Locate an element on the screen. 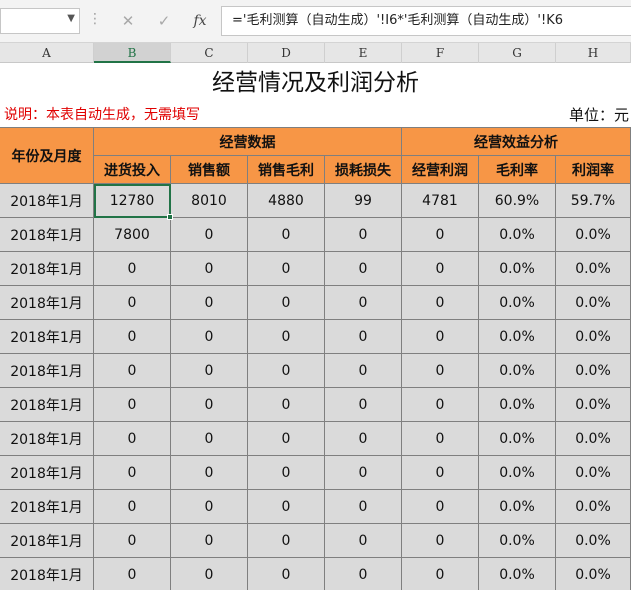 The height and width of the screenshot is (590, 631). column-header-b: B is located at coordinates (132, 53).